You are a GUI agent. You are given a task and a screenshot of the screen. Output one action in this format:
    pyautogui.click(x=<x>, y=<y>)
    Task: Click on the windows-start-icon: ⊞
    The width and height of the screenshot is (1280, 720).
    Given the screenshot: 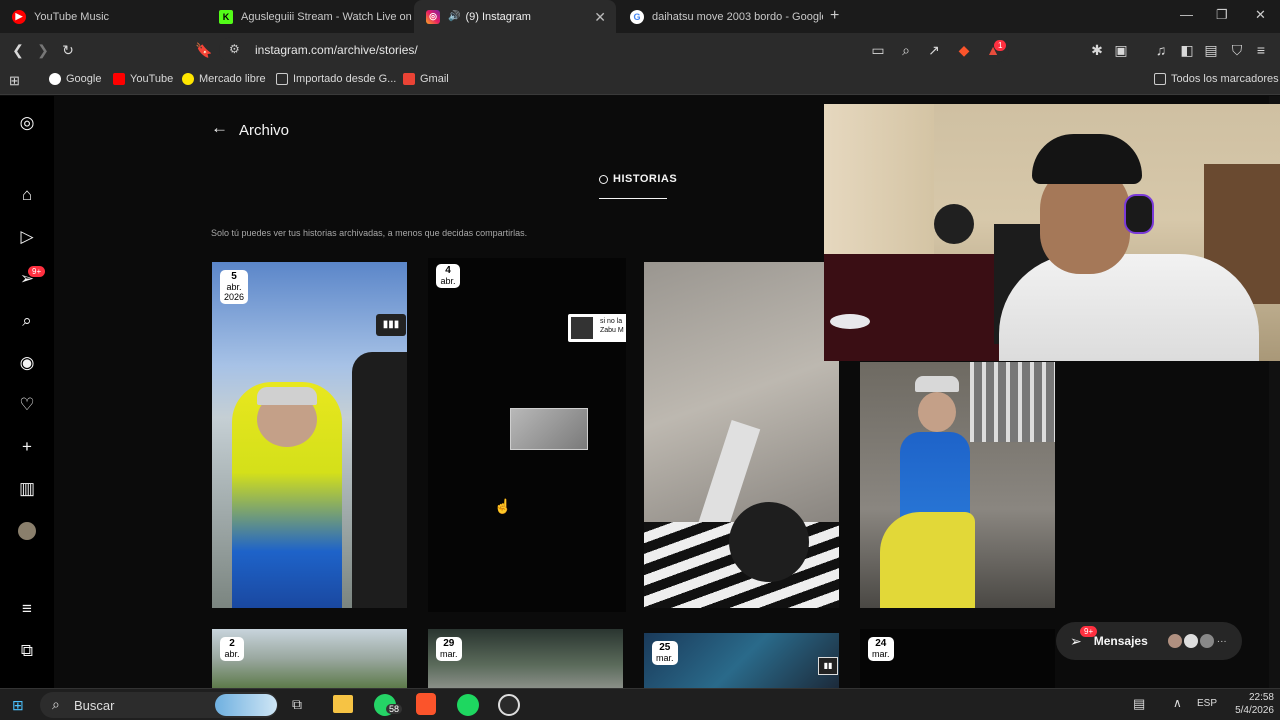 What is the action you would take?
    pyautogui.click(x=18, y=705)
    